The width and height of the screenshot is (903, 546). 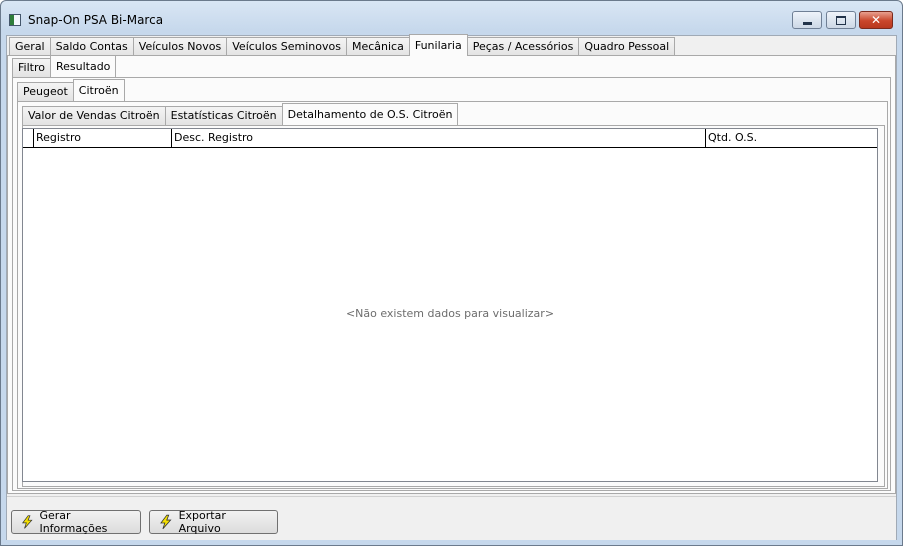 What do you see at coordinates (103, 138) in the screenshot?
I see `column-header-registro: Registro` at bounding box center [103, 138].